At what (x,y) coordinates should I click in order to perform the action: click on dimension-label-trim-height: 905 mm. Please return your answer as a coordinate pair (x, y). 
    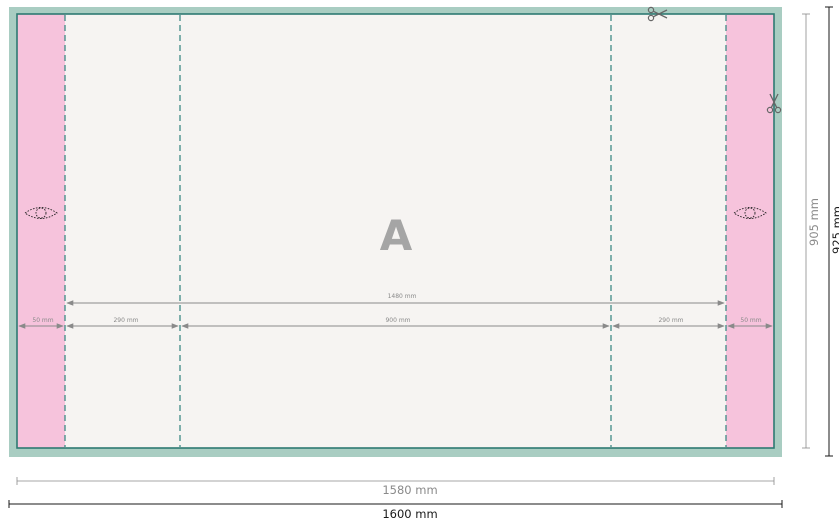
    Looking at the image, I should click on (814, 222).